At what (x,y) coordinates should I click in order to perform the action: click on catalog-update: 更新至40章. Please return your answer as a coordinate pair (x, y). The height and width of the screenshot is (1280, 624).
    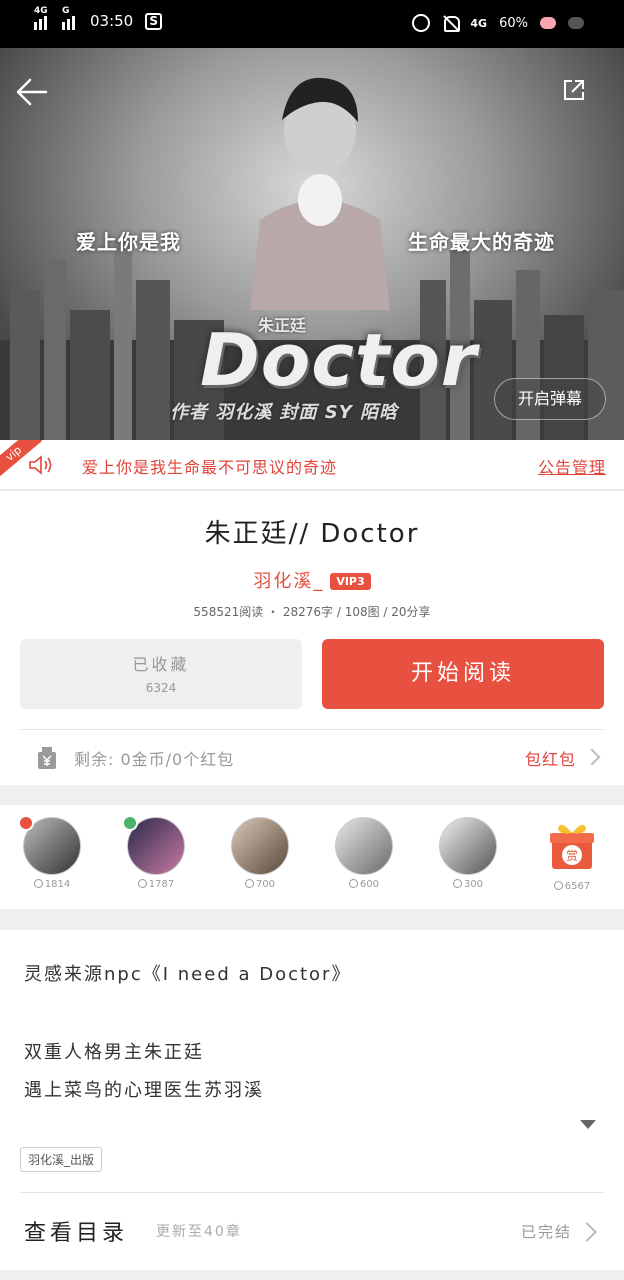
    Looking at the image, I should click on (199, 1232).